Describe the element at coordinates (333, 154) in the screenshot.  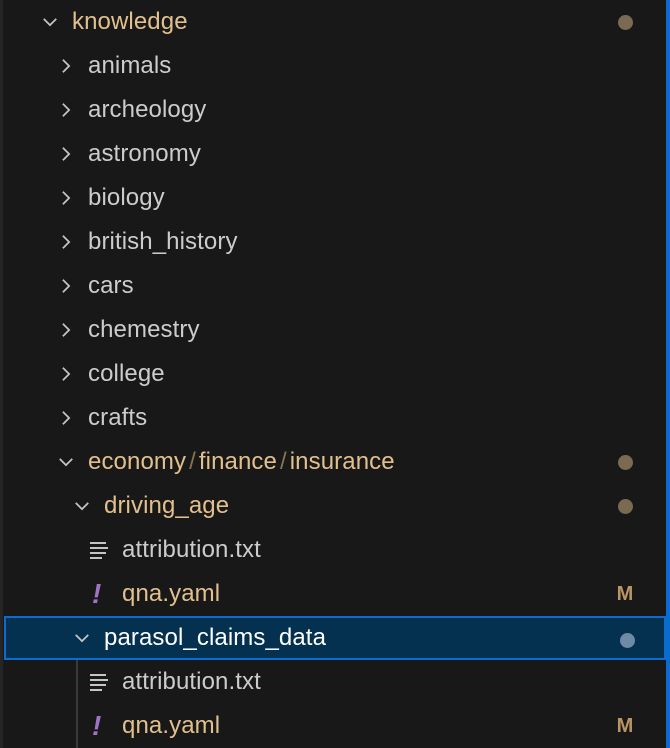
I see `tree-item-folder: astronomy` at that location.